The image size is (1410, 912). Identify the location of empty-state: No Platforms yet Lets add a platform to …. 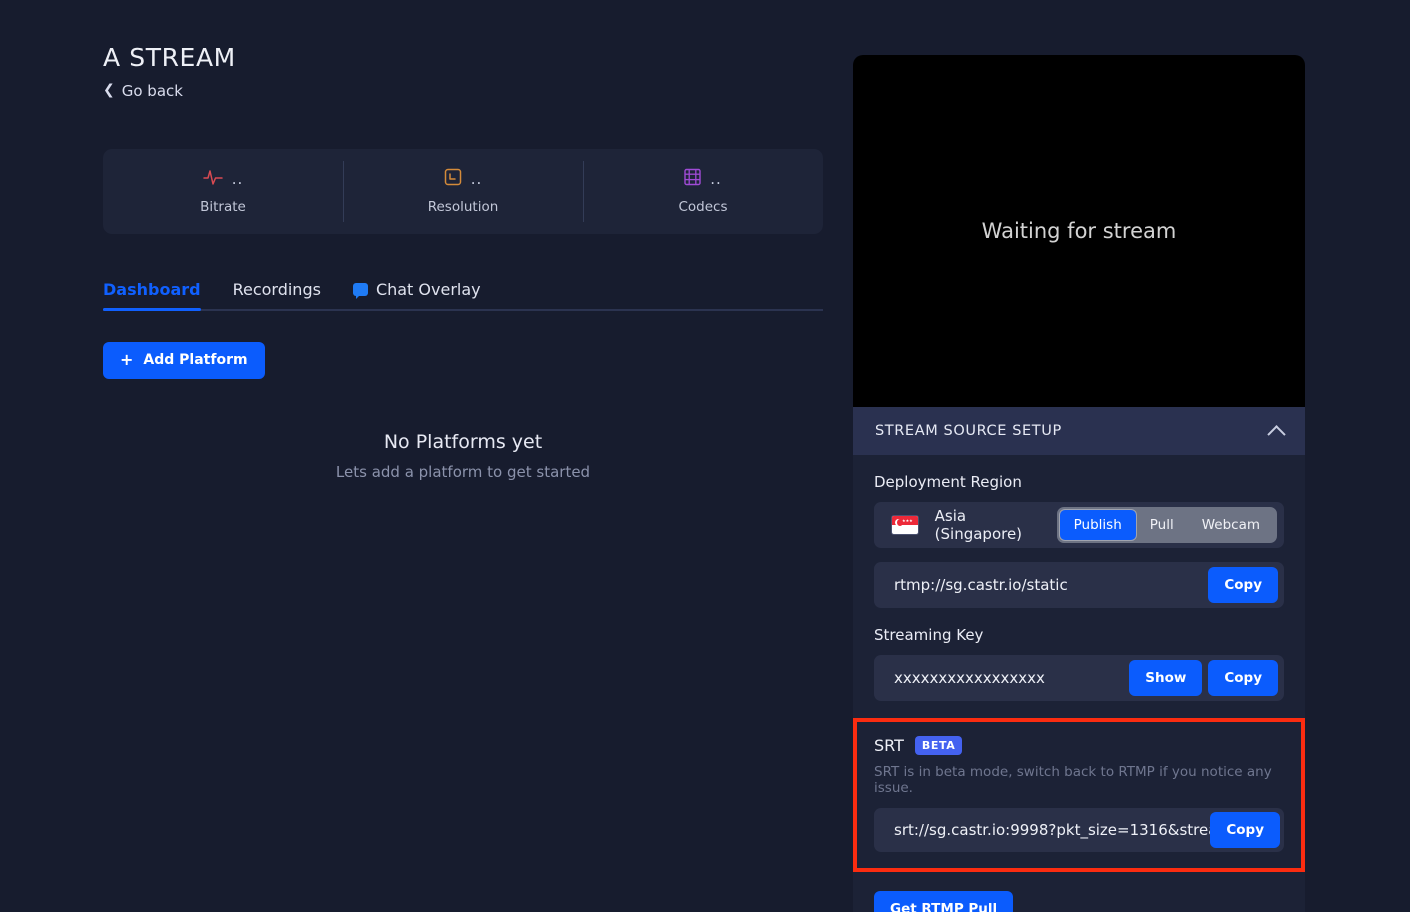
(463, 456).